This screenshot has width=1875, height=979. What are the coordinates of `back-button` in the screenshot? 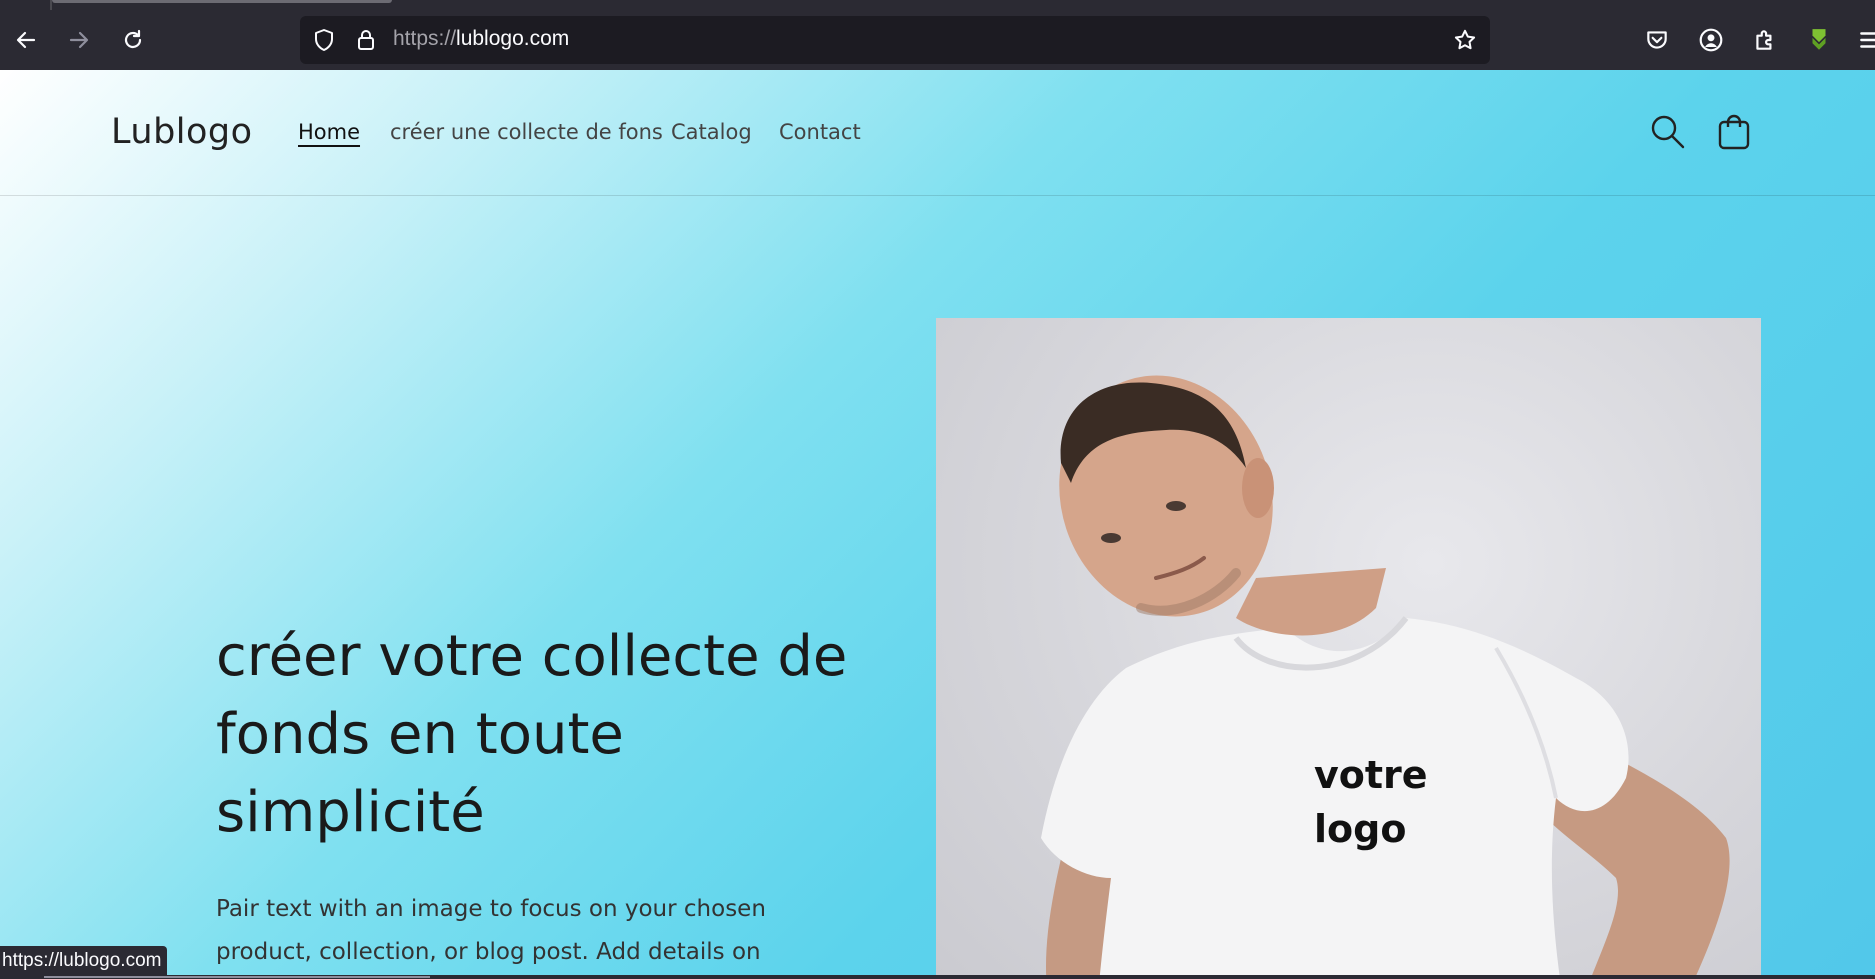 It's located at (26, 40).